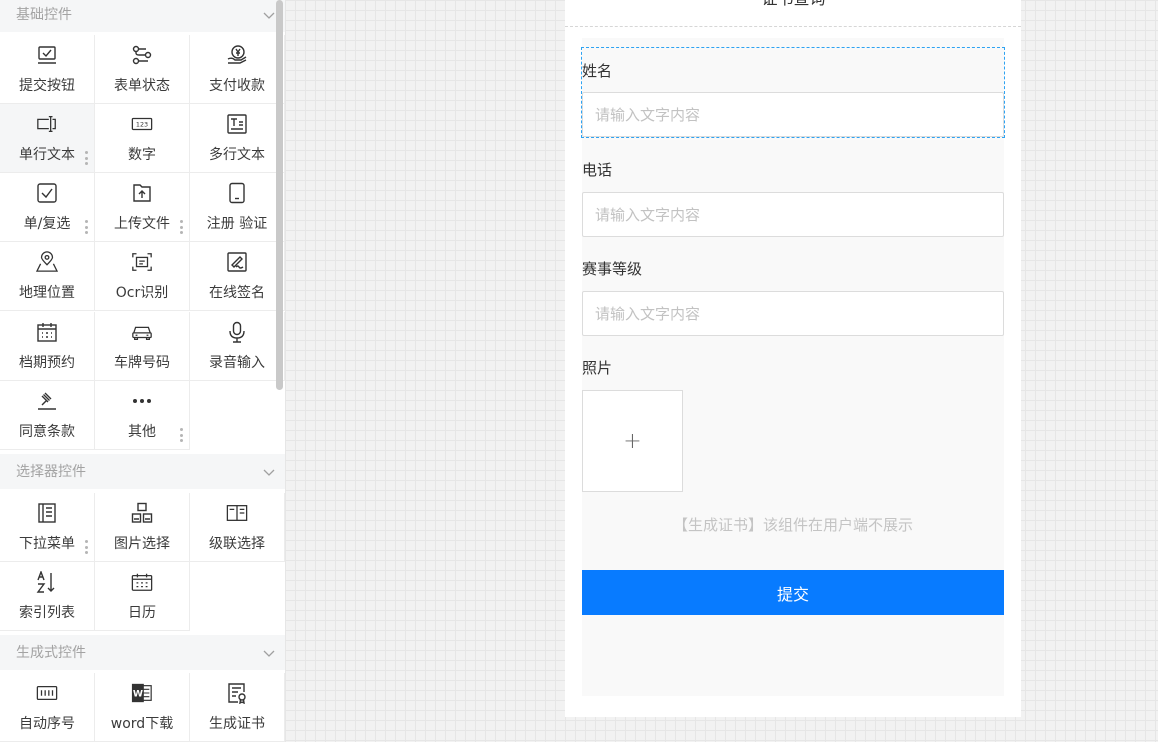  I want to click on sidebar-scrollbar, so click(279, 195).